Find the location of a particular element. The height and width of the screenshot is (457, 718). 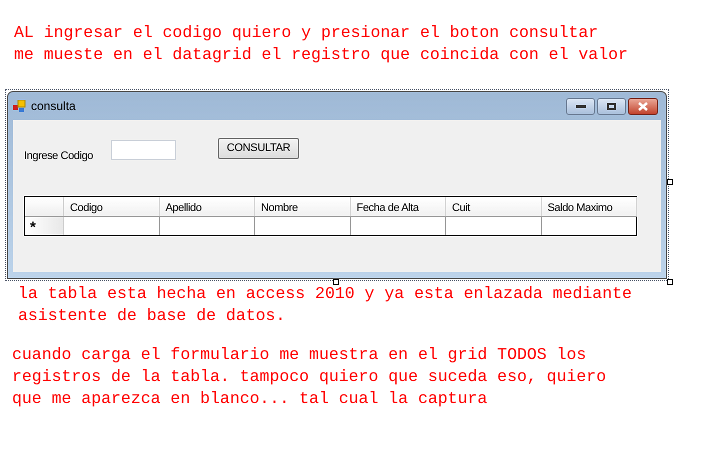

new-row-marker: * is located at coordinates (33, 227).